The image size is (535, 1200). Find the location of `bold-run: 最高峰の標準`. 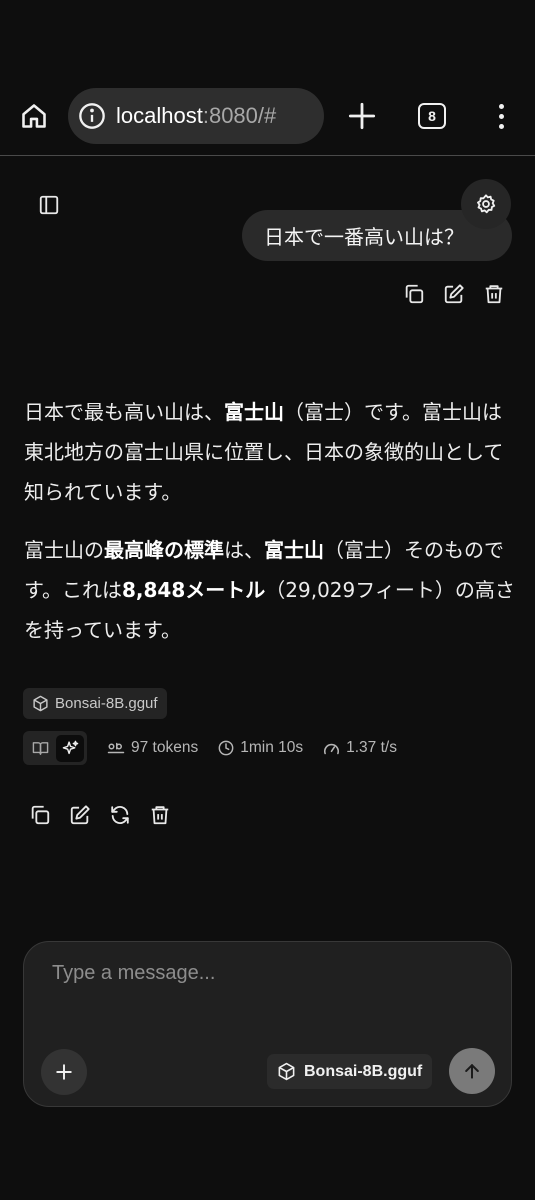

bold-run: 最高峰の標準 is located at coordinates (164, 550).